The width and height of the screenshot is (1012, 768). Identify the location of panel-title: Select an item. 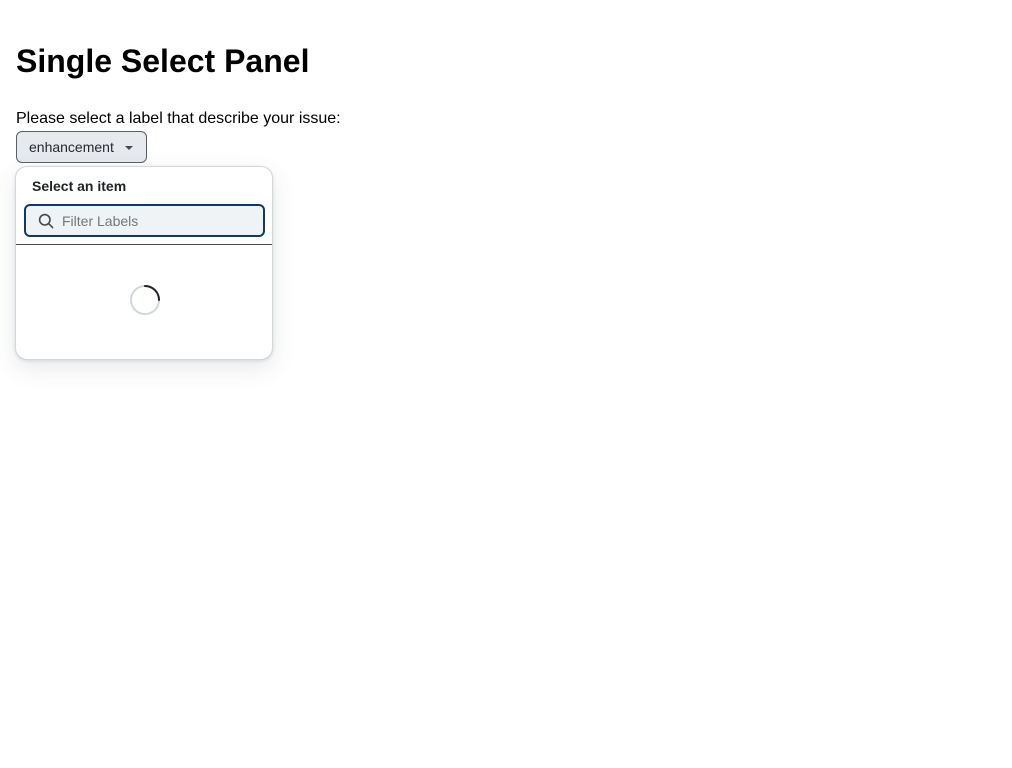
(79, 186).